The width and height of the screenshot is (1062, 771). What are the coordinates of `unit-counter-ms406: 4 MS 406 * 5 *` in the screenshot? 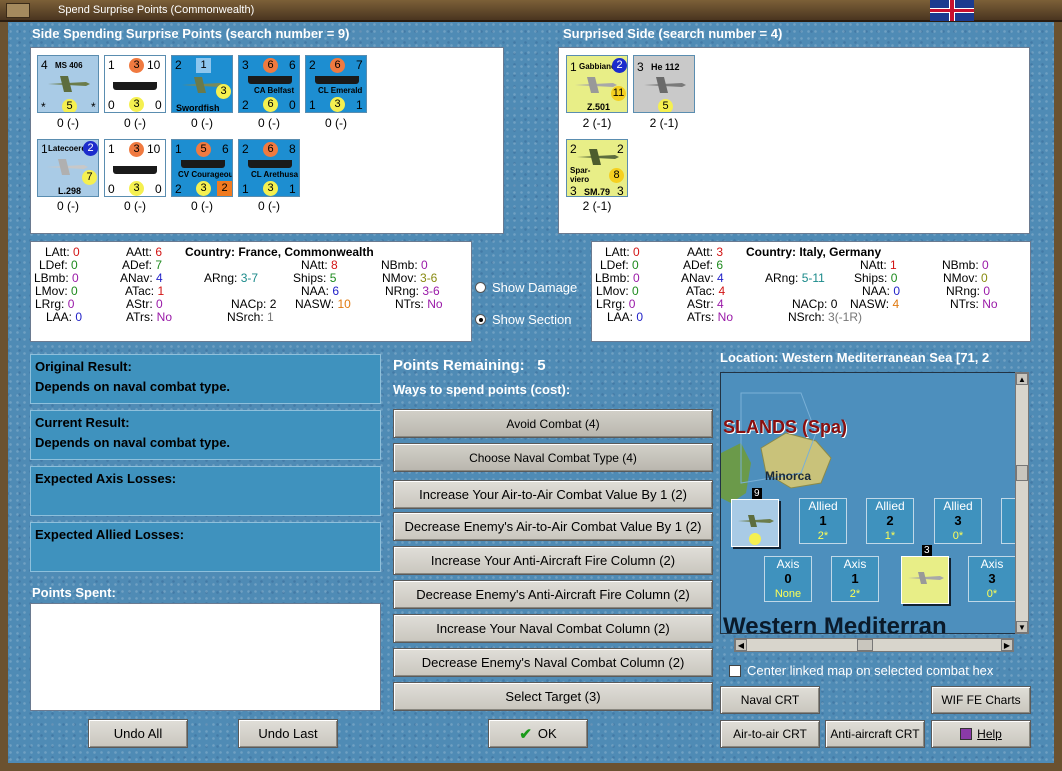 It's located at (68, 84).